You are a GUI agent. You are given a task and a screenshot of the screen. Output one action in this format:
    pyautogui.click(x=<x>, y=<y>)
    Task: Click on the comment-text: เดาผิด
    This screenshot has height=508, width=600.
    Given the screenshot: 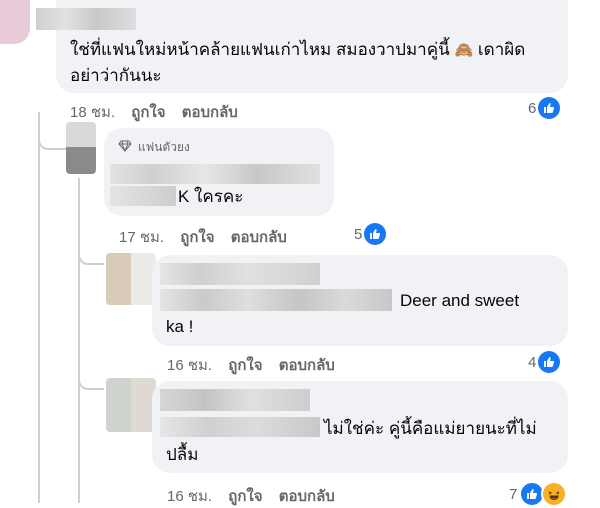 What is the action you would take?
    pyautogui.click(x=501, y=49)
    